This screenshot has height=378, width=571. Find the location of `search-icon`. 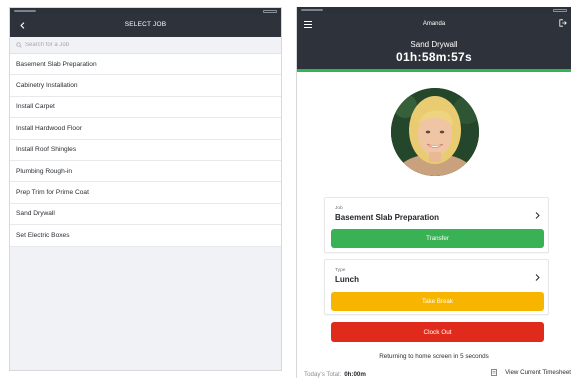

search-icon is located at coordinates (19, 45).